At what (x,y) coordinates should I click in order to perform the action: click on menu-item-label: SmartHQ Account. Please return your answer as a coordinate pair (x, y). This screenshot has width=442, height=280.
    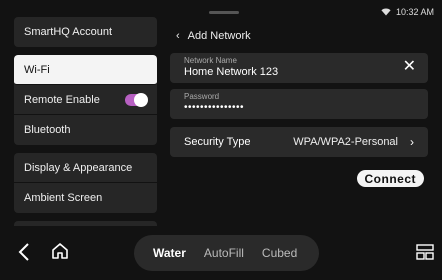
    Looking at the image, I should click on (68, 32).